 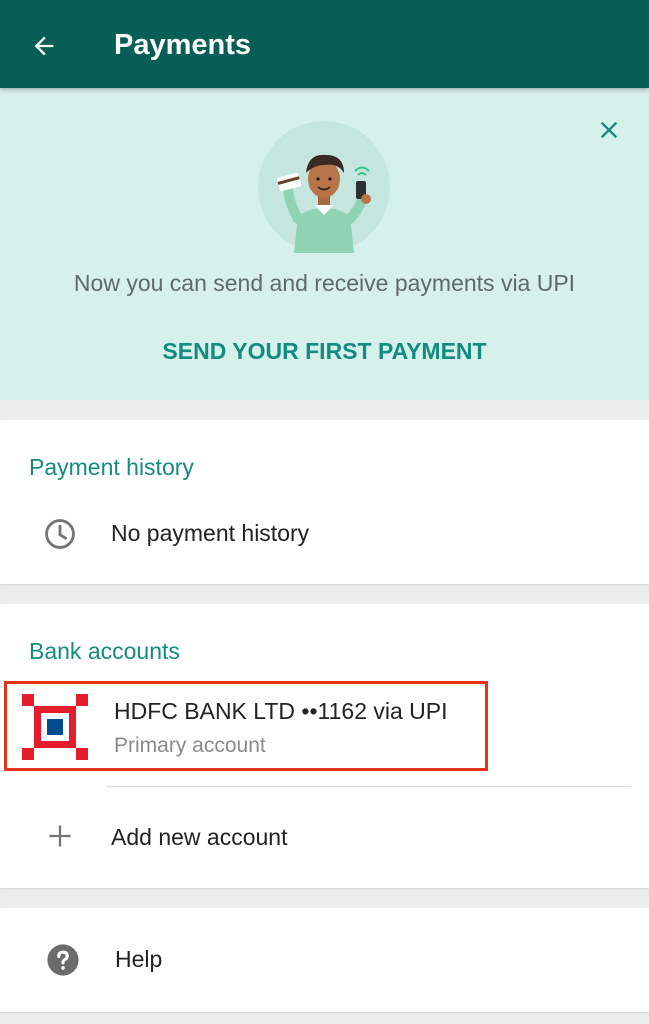 What do you see at coordinates (199, 837) in the screenshot?
I see `add-new-account-label: Add new account` at bounding box center [199, 837].